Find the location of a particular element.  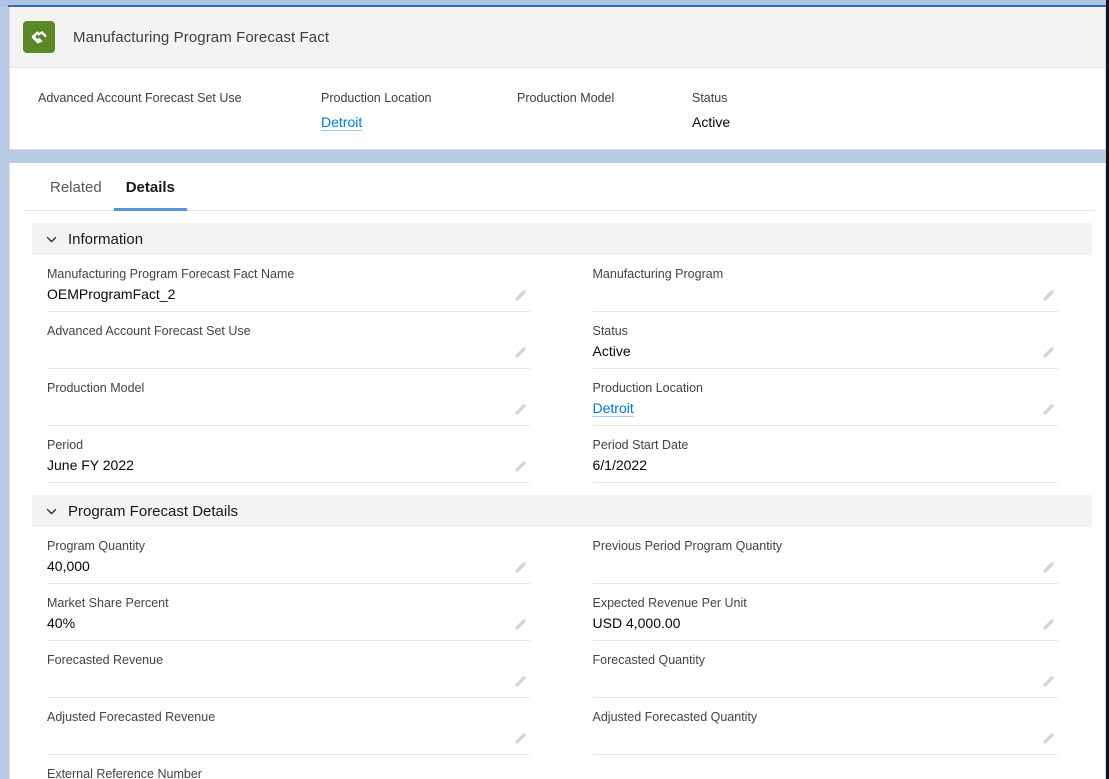

field-production-model: Production Model is located at coordinates (288, 397).